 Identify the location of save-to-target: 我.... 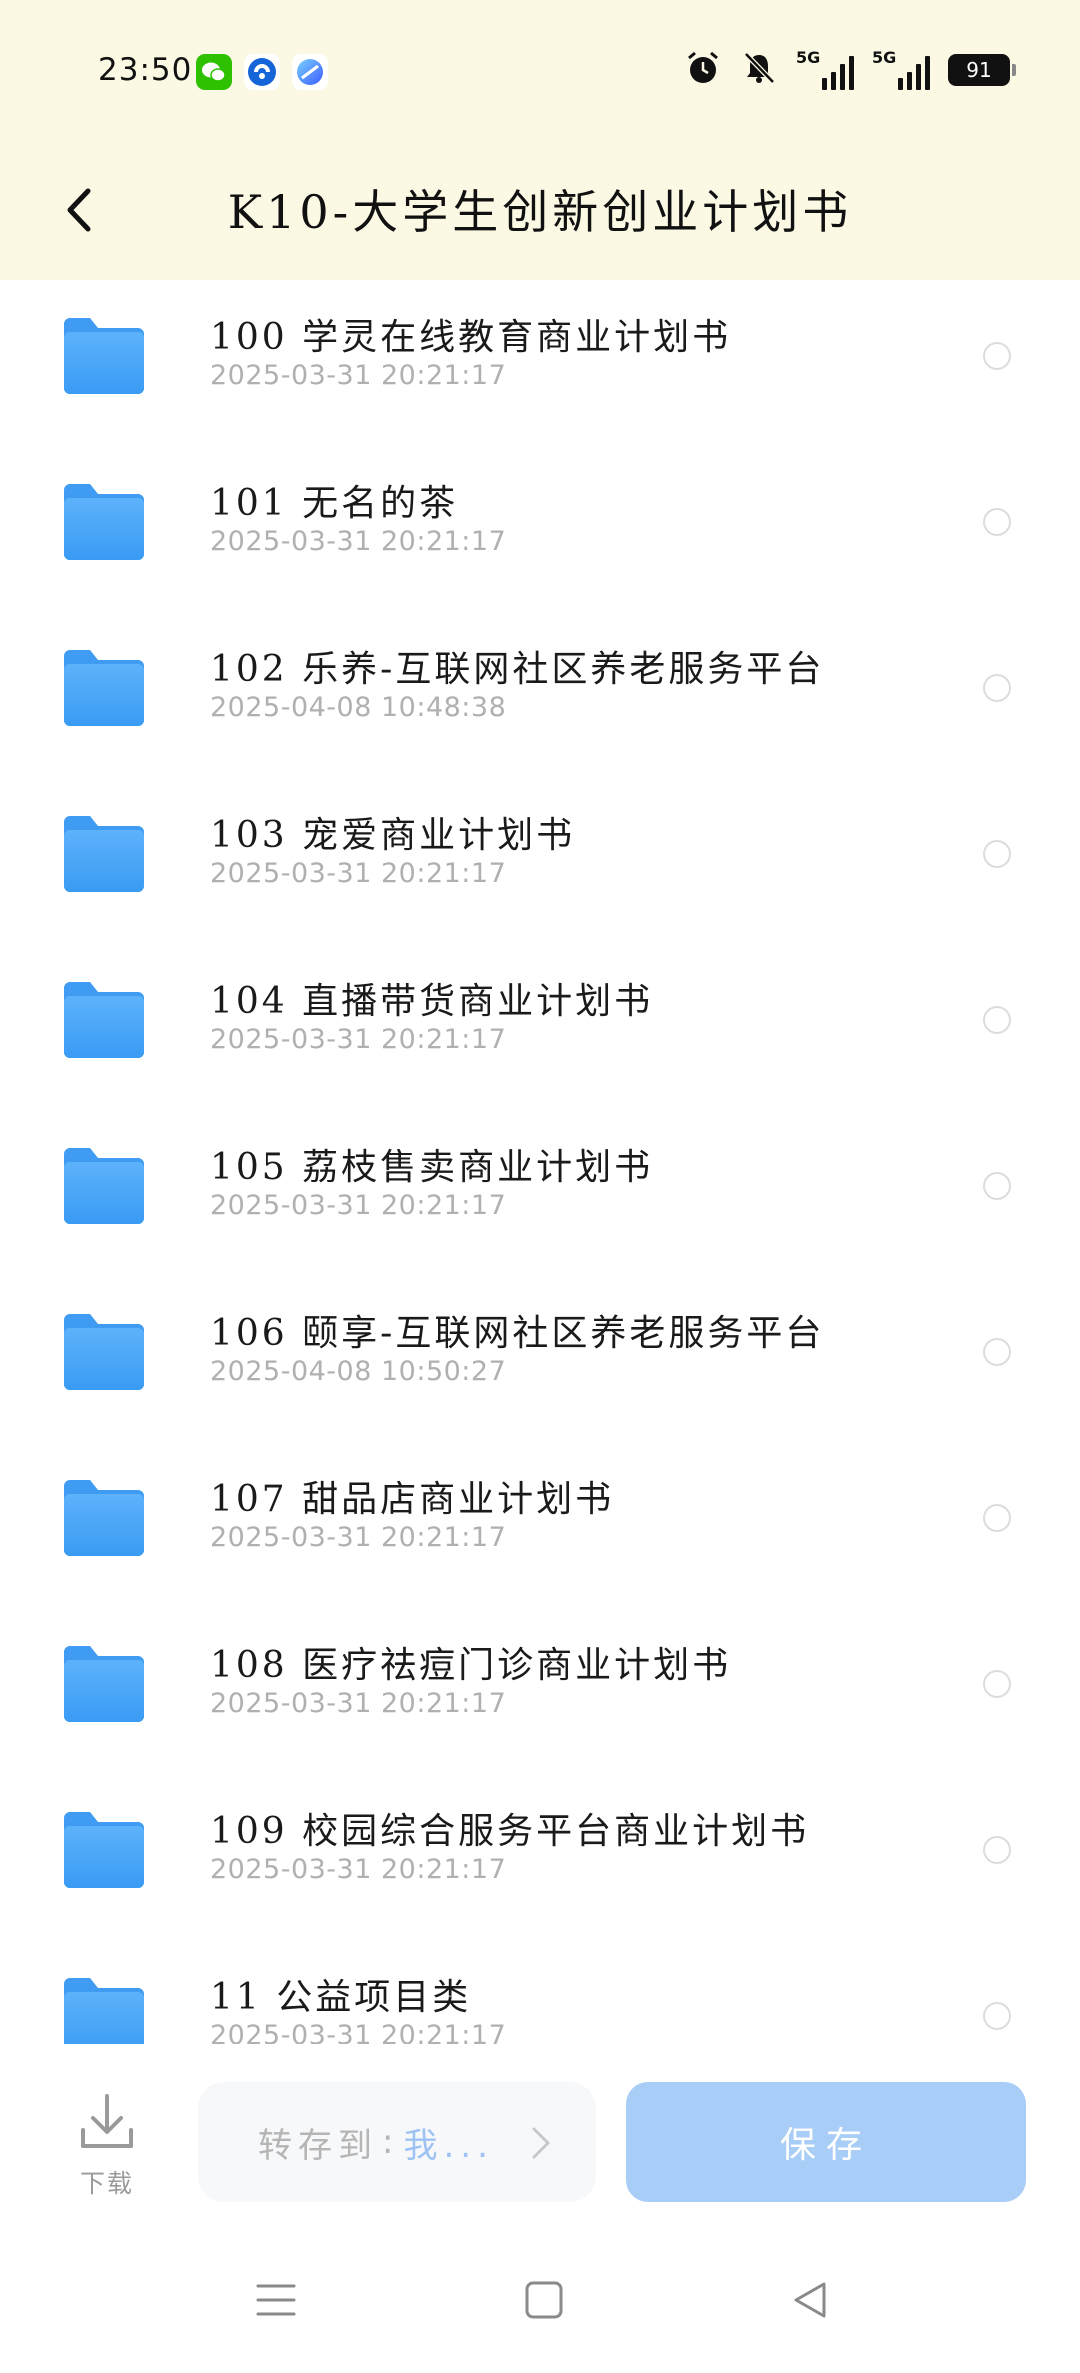
(448, 2145).